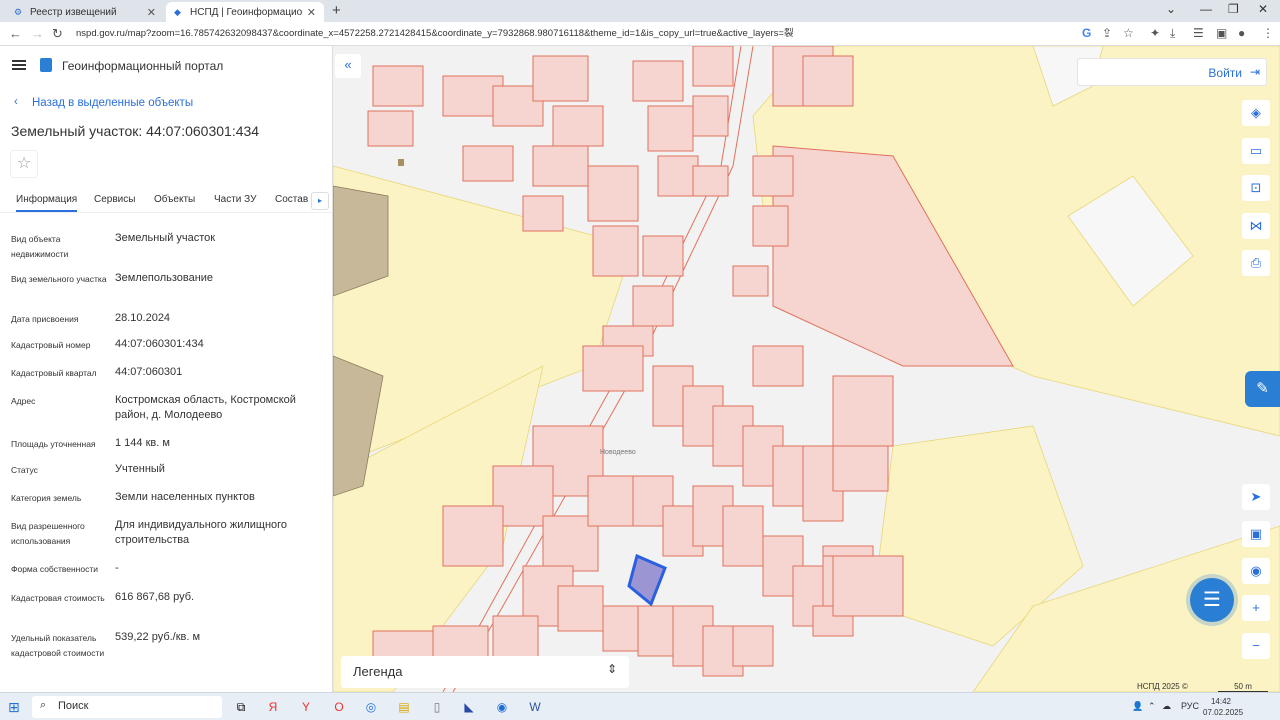 This screenshot has height=720, width=1280. I want to click on forward-arrow-icon: →, so click(37, 33).